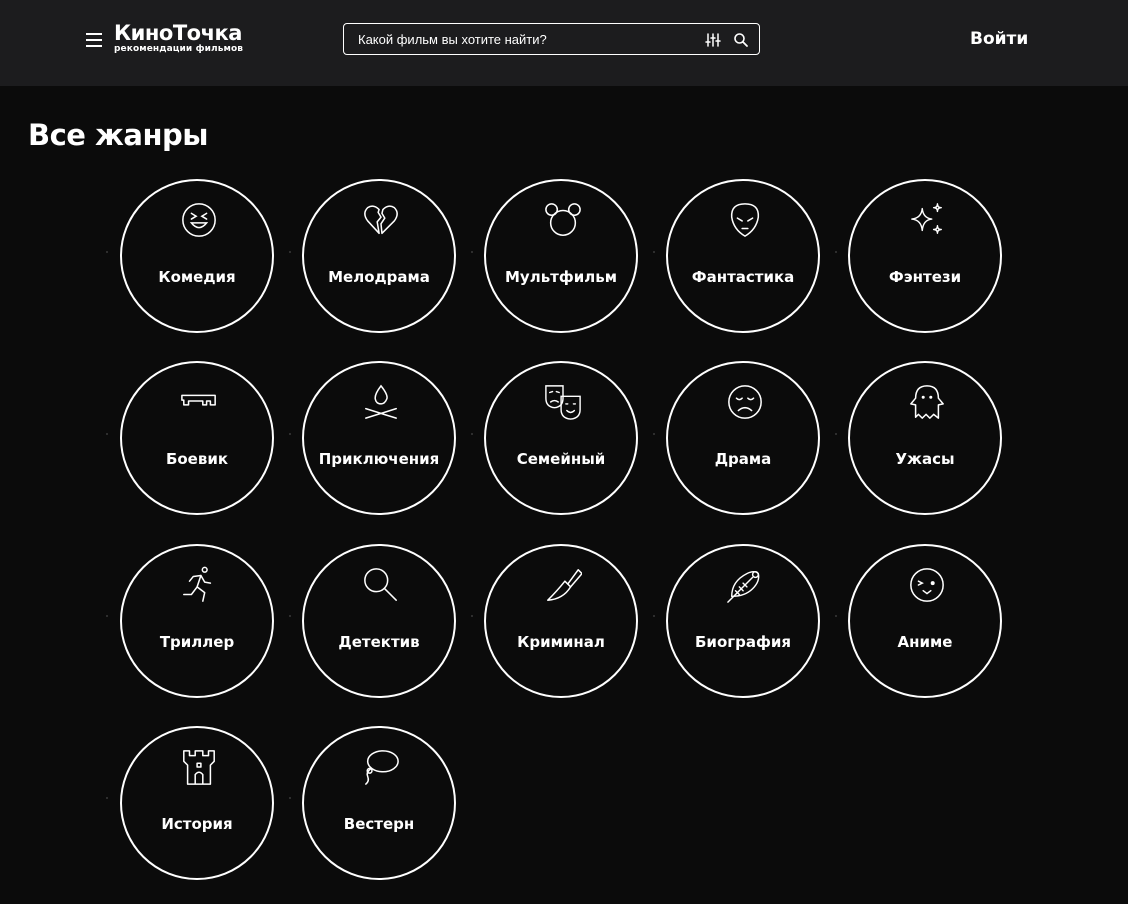 This screenshot has height=904, width=1128. Describe the element at coordinates (926, 219) in the screenshot. I see `sparkles-icon` at that location.